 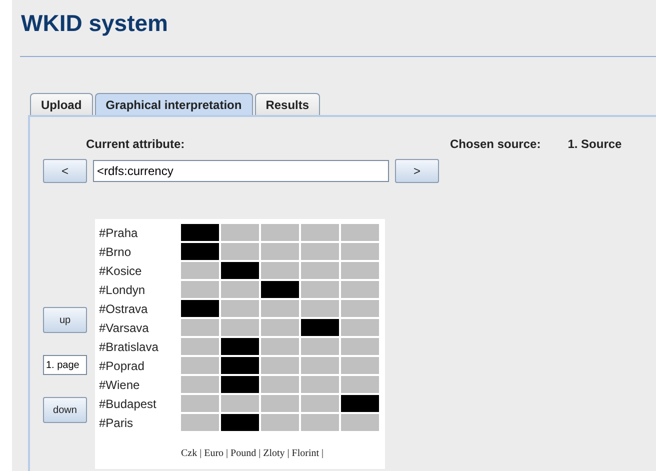 What do you see at coordinates (65, 410) in the screenshot?
I see `down-button: down` at bounding box center [65, 410].